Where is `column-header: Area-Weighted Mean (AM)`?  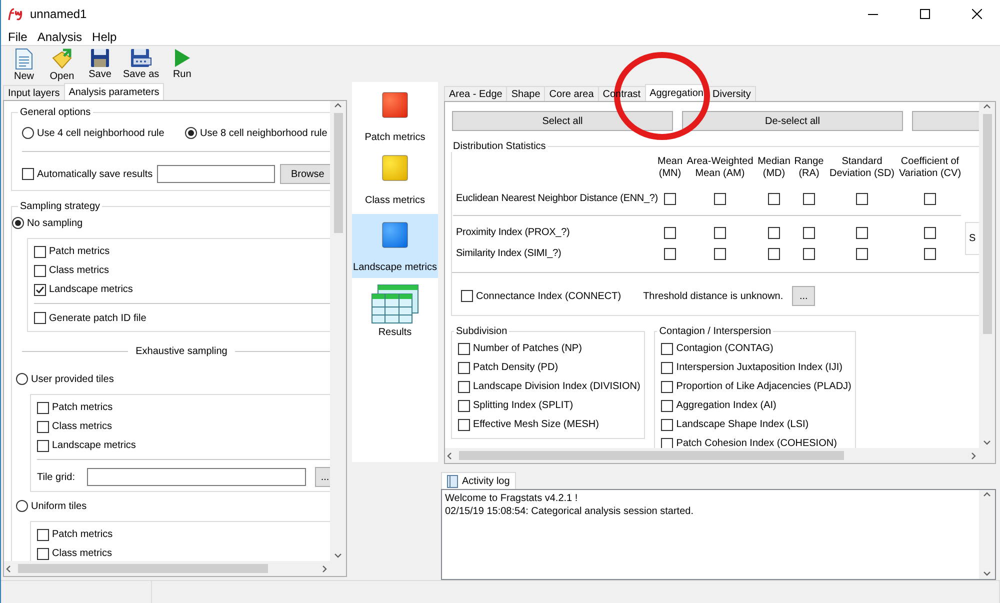
column-header: Area-Weighted Mean (AM) is located at coordinates (720, 168).